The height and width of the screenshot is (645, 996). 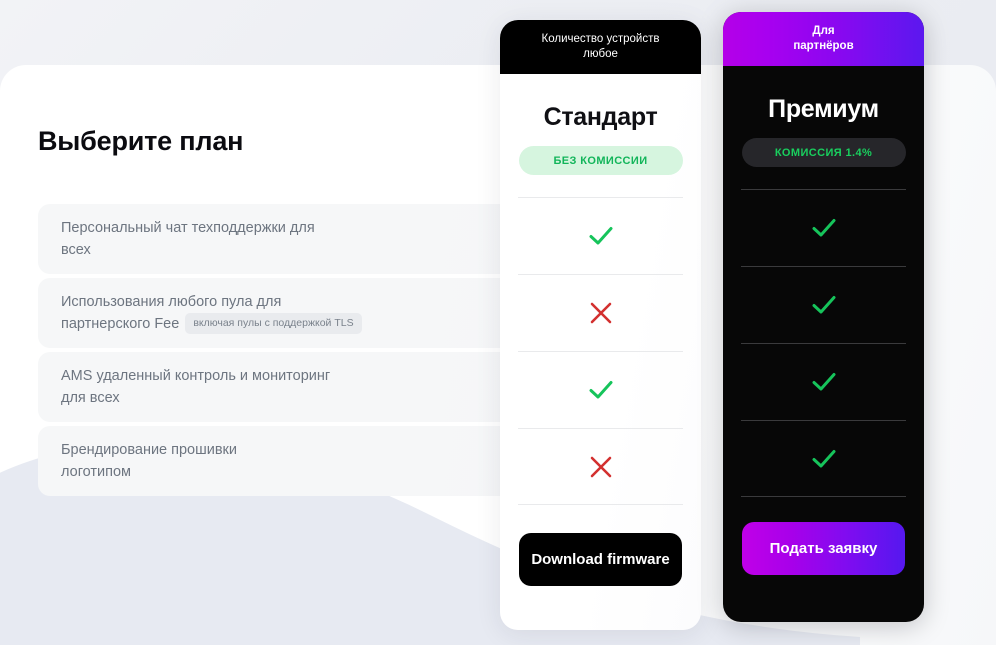 What do you see at coordinates (188, 228) in the screenshot?
I see `feature-line-1: Персональный чат техподдержки для` at bounding box center [188, 228].